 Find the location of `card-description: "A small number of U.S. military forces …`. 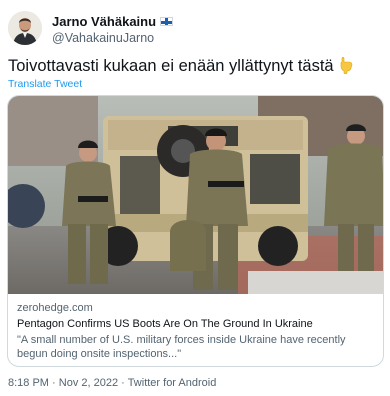

card-description: "A small number of U.S. military forces … is located at coordinates (181, 347).